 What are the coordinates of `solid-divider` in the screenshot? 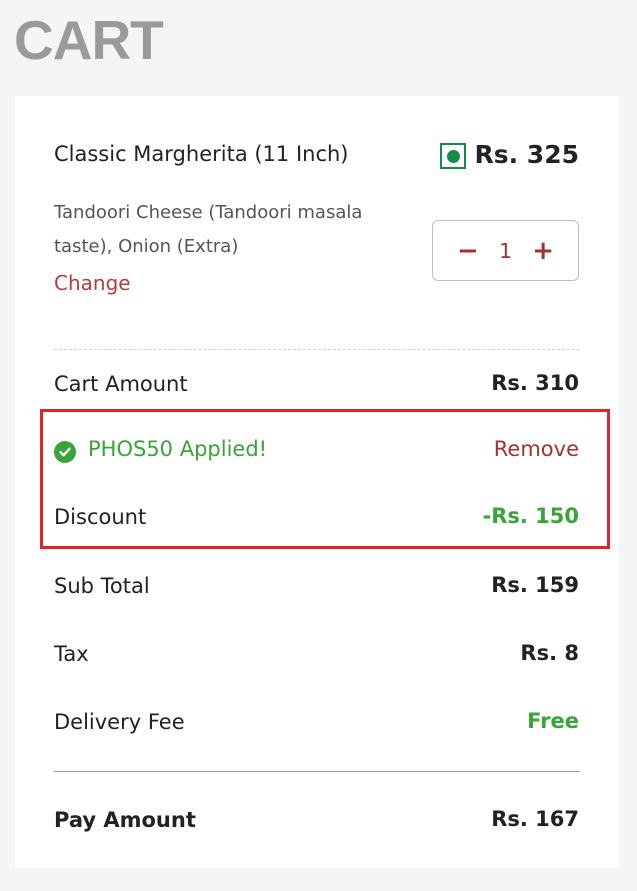 It's located at (317, 771).